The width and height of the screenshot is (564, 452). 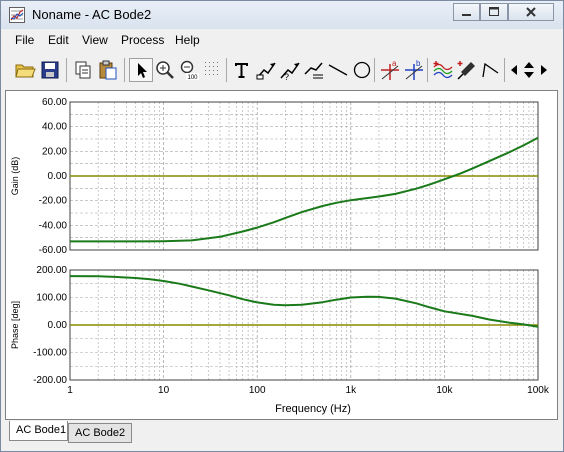 I want to click on cursor-b-button: b, so click(x=414, y=70).